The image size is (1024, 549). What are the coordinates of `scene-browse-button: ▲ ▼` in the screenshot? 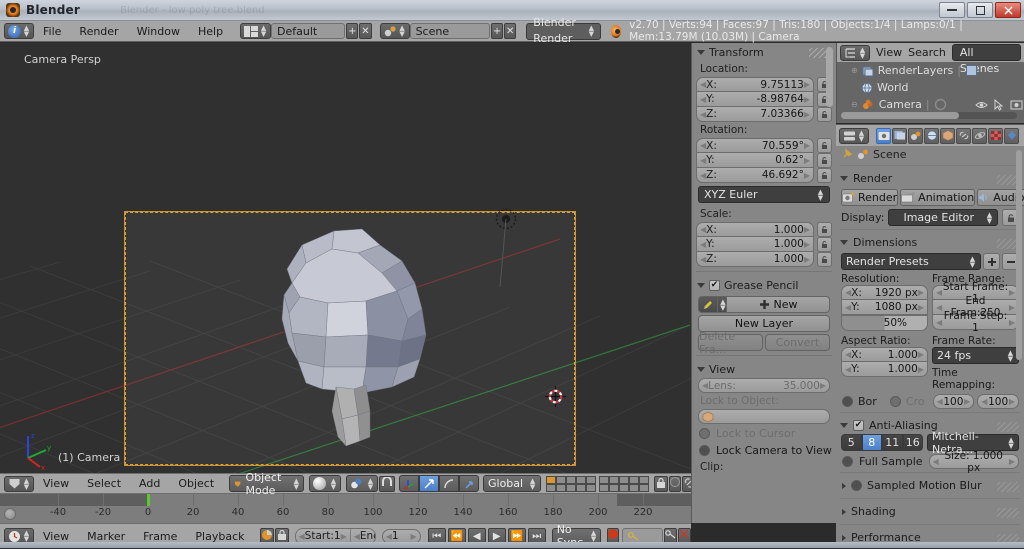 It's located at (394, 31).